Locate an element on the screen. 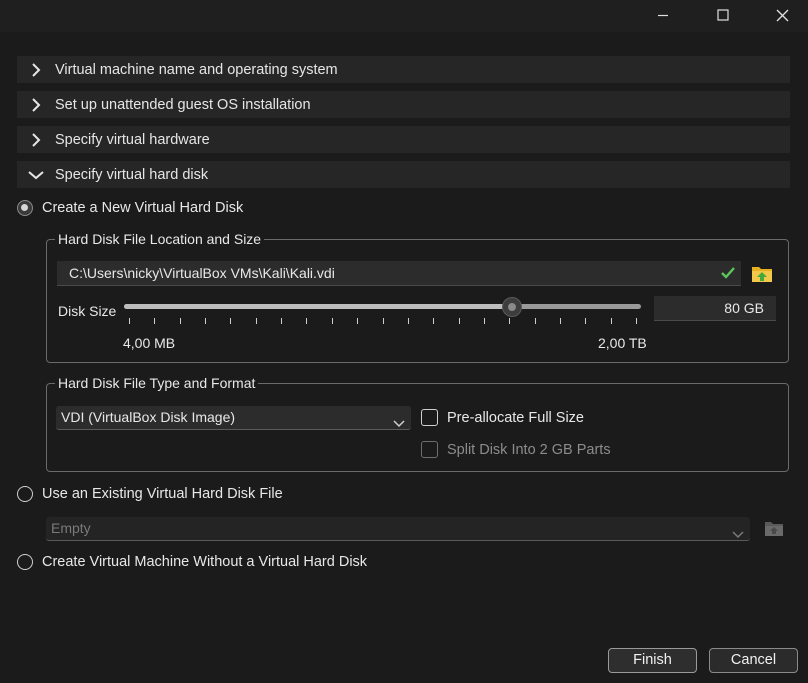 This screenshot has width=808, height=683. section-label: Specify virtual hardware is located at coordinates (132, 139).